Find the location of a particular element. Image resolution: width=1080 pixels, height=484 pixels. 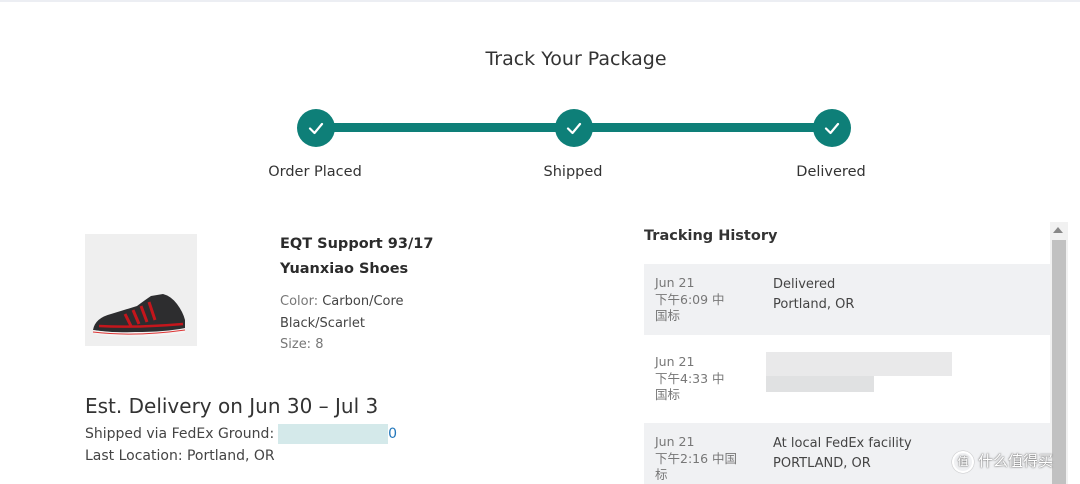

step-label-delivered: Delivered is located at coordinates (831, 172).